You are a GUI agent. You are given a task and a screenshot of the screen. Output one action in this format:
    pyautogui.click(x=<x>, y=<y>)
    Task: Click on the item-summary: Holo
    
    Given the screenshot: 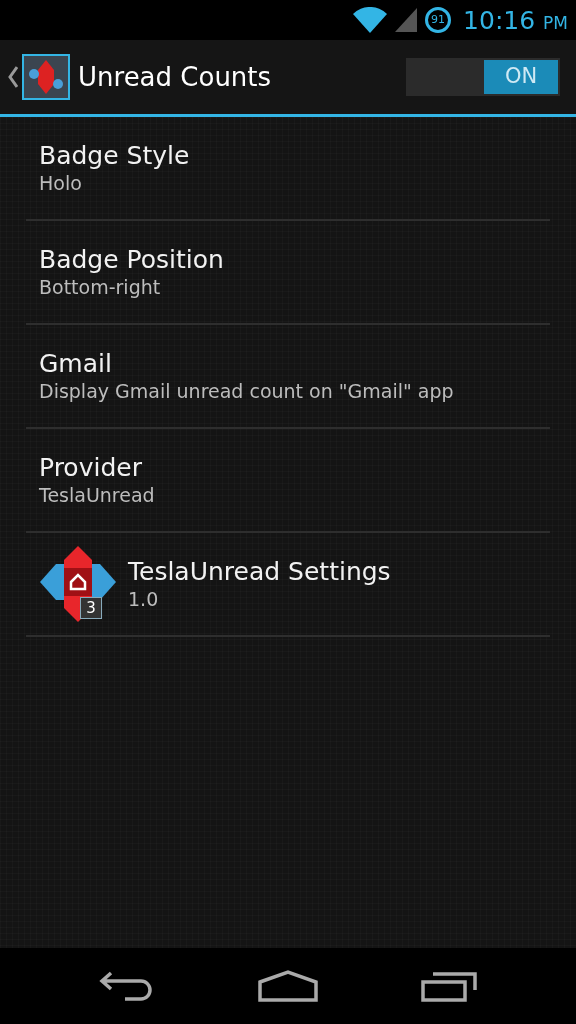 What is the action you would take?
    pyautogui.click(x=61, y=183)
    